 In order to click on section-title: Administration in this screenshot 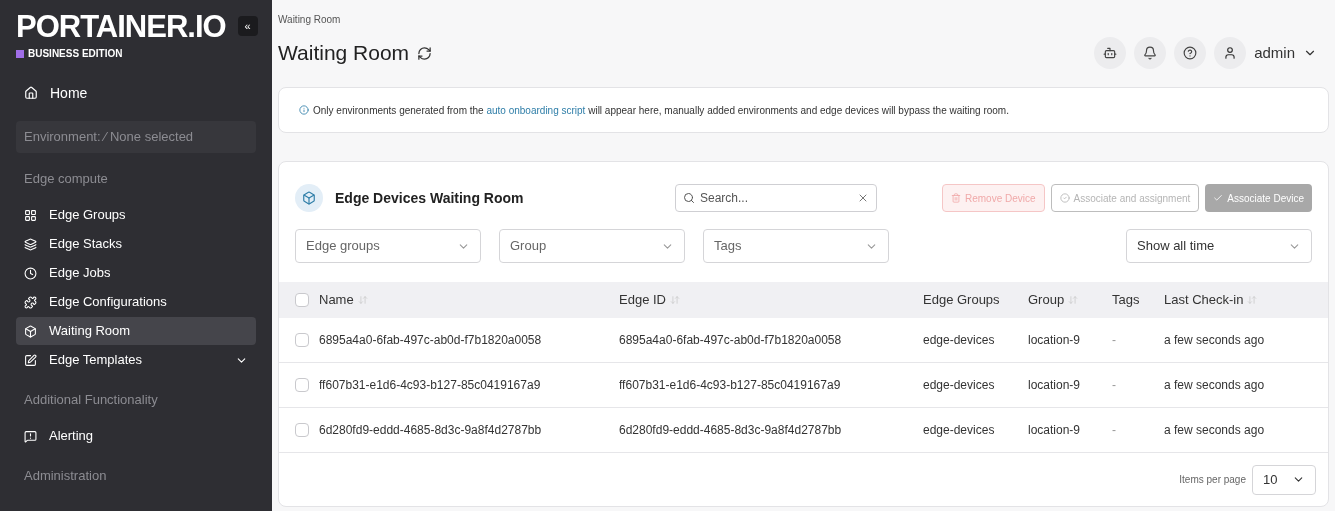, I will do `click(65, 476)`.